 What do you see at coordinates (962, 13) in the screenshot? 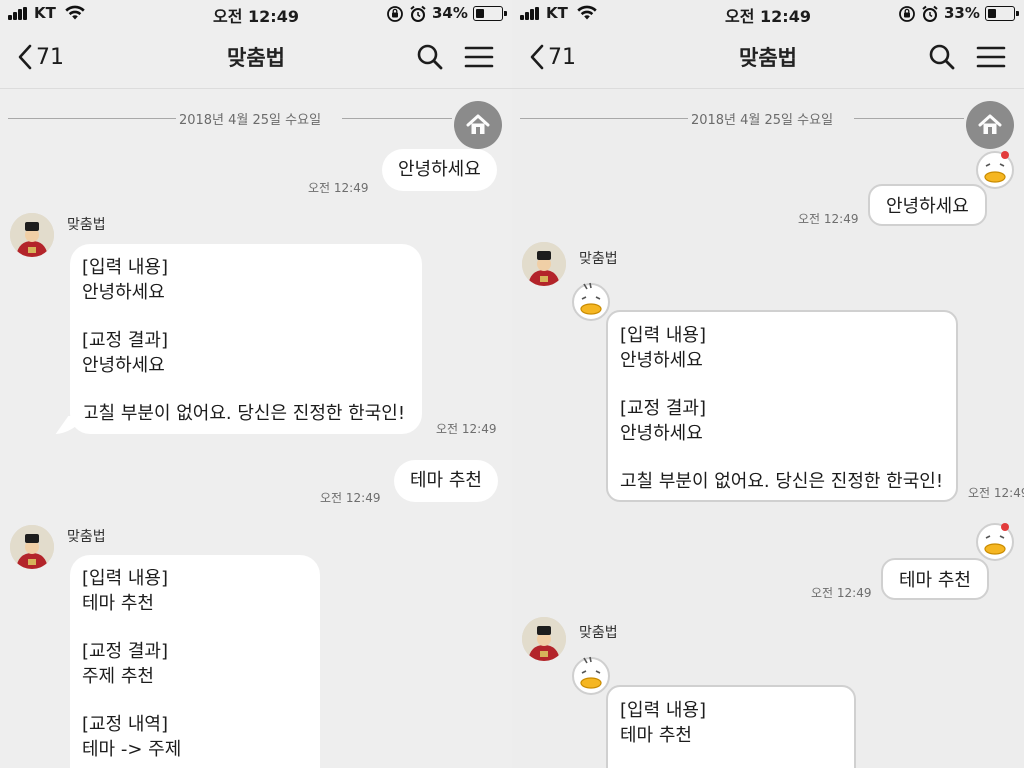
I see `battery-percent: 33%` at bounding box center [962, 13].